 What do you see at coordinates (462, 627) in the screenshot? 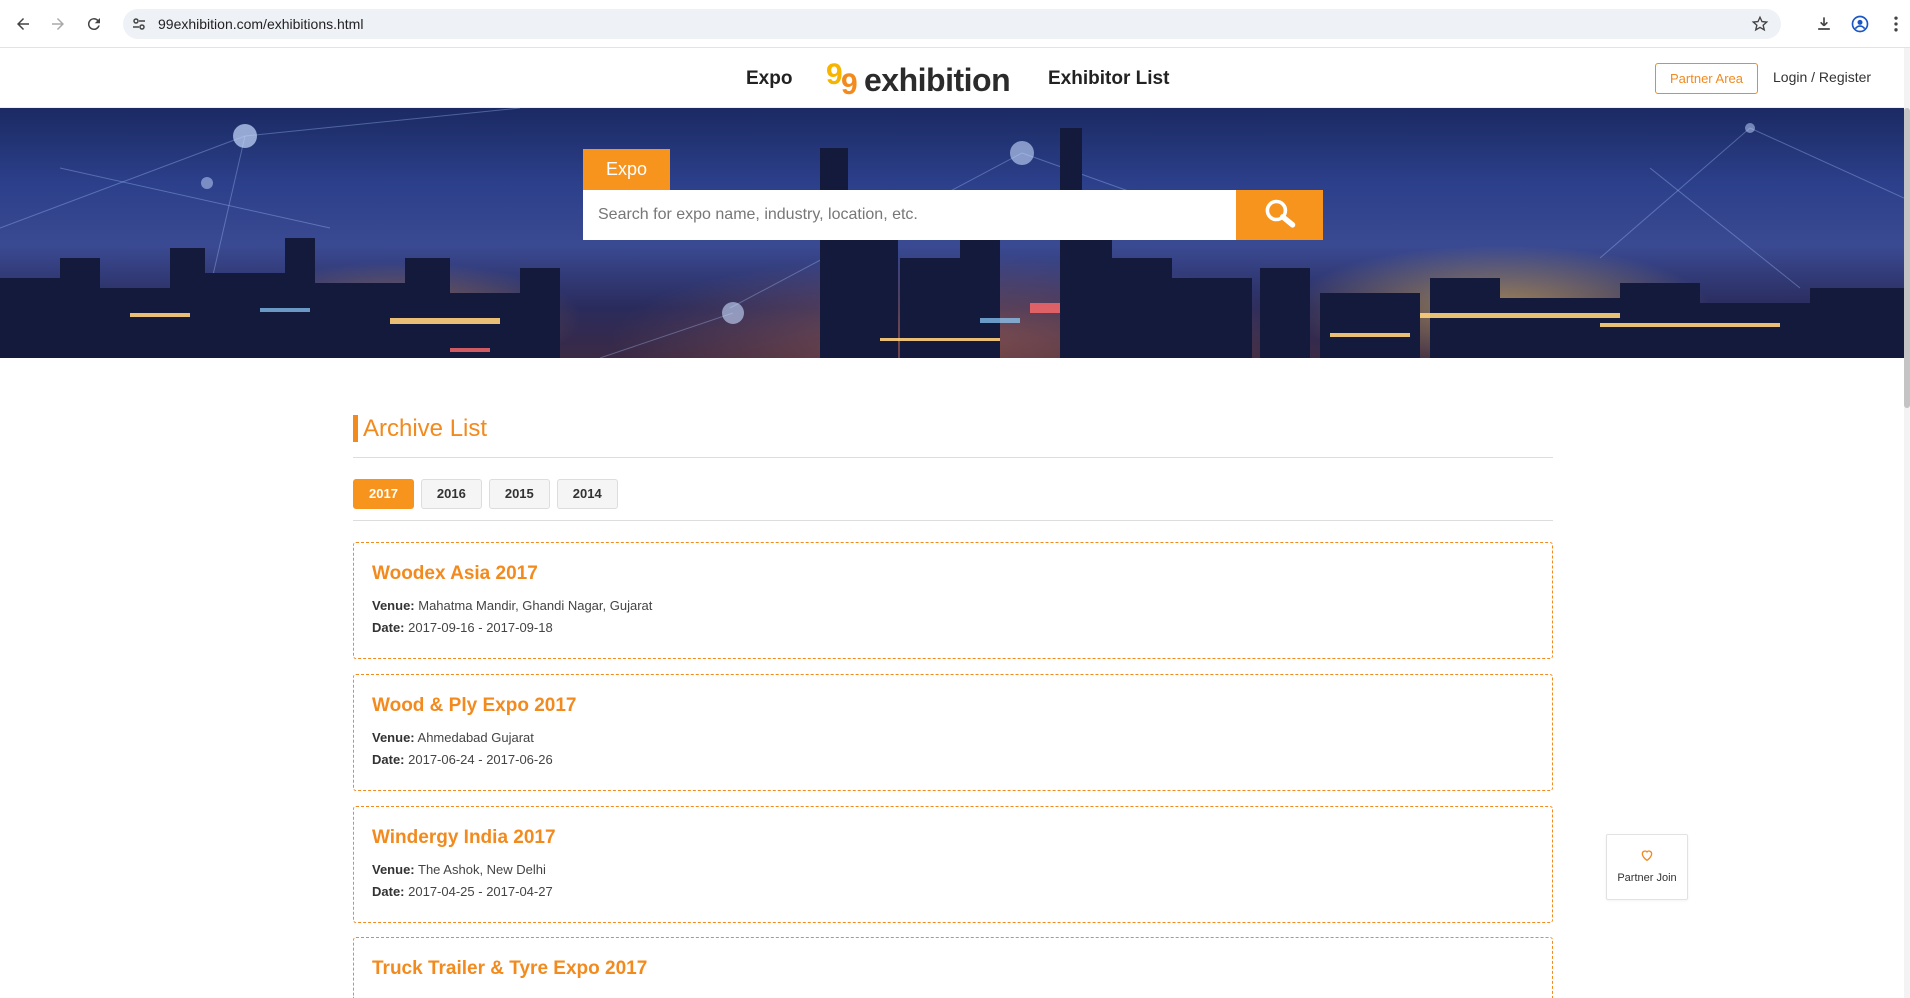
I see `expo-date: Date: 2017-09-16 - 2017-09-18` at bounding box center [462, 627].